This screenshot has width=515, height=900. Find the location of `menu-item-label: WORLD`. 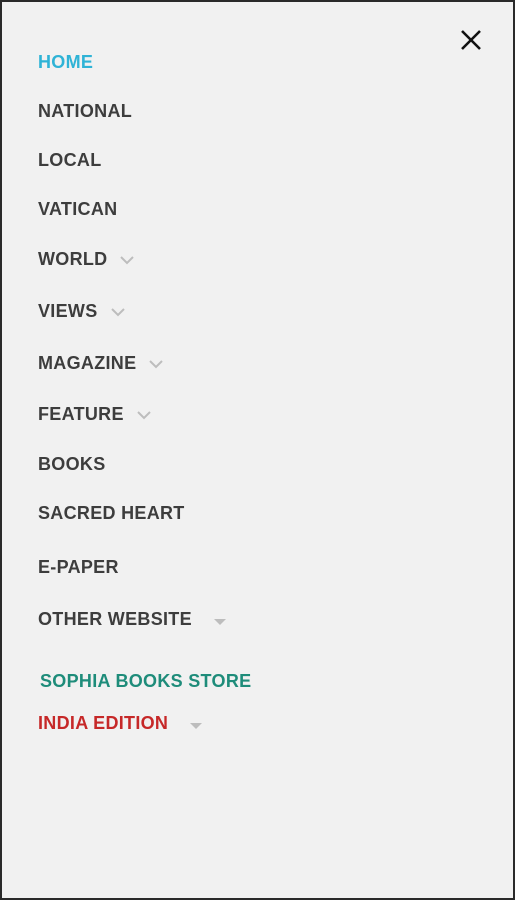

menu-item-label: WORLD is located at coordinates (73, 259).